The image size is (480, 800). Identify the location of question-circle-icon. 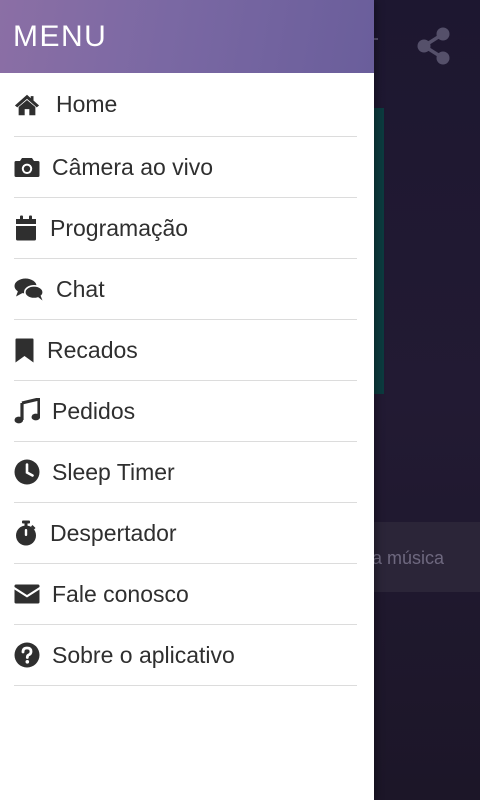
(27, 655).